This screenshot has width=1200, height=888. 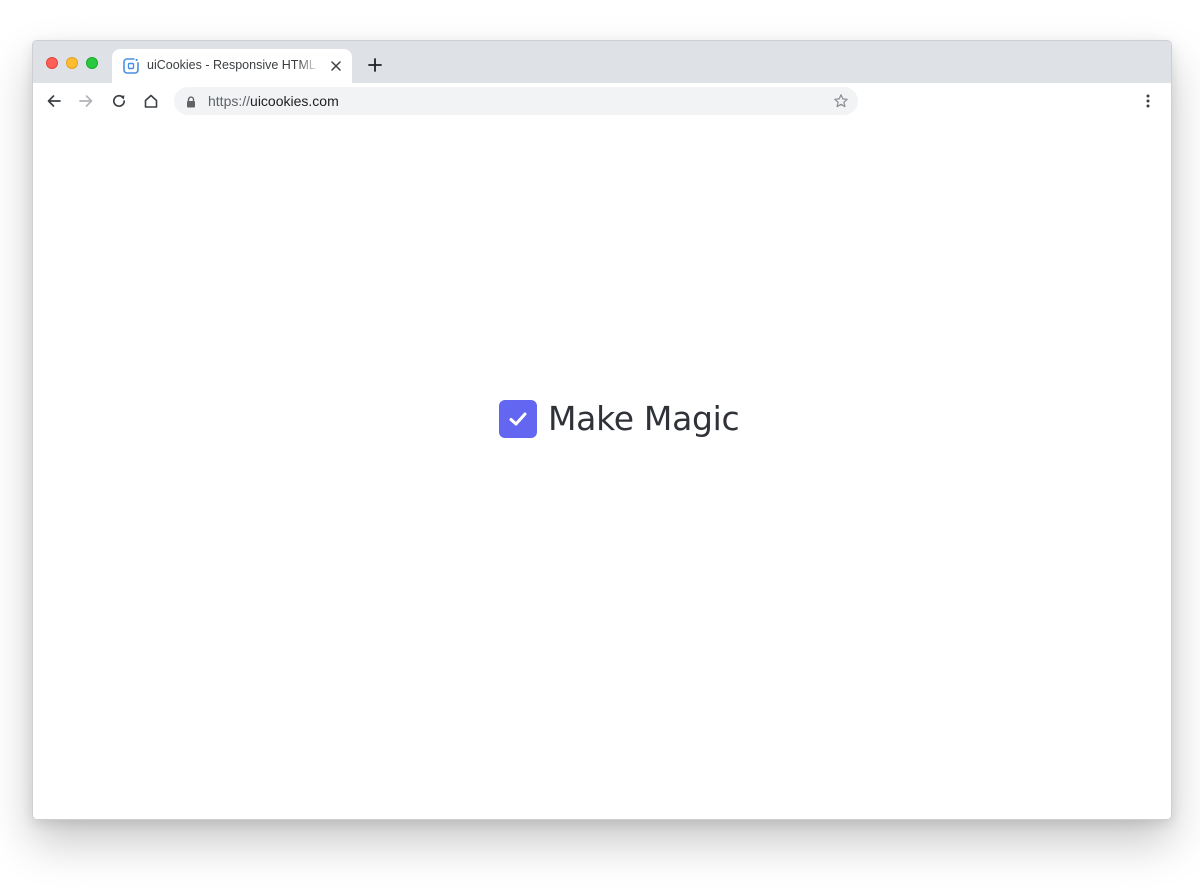 I want to click on lock-icon, so click(x=191, y=101).